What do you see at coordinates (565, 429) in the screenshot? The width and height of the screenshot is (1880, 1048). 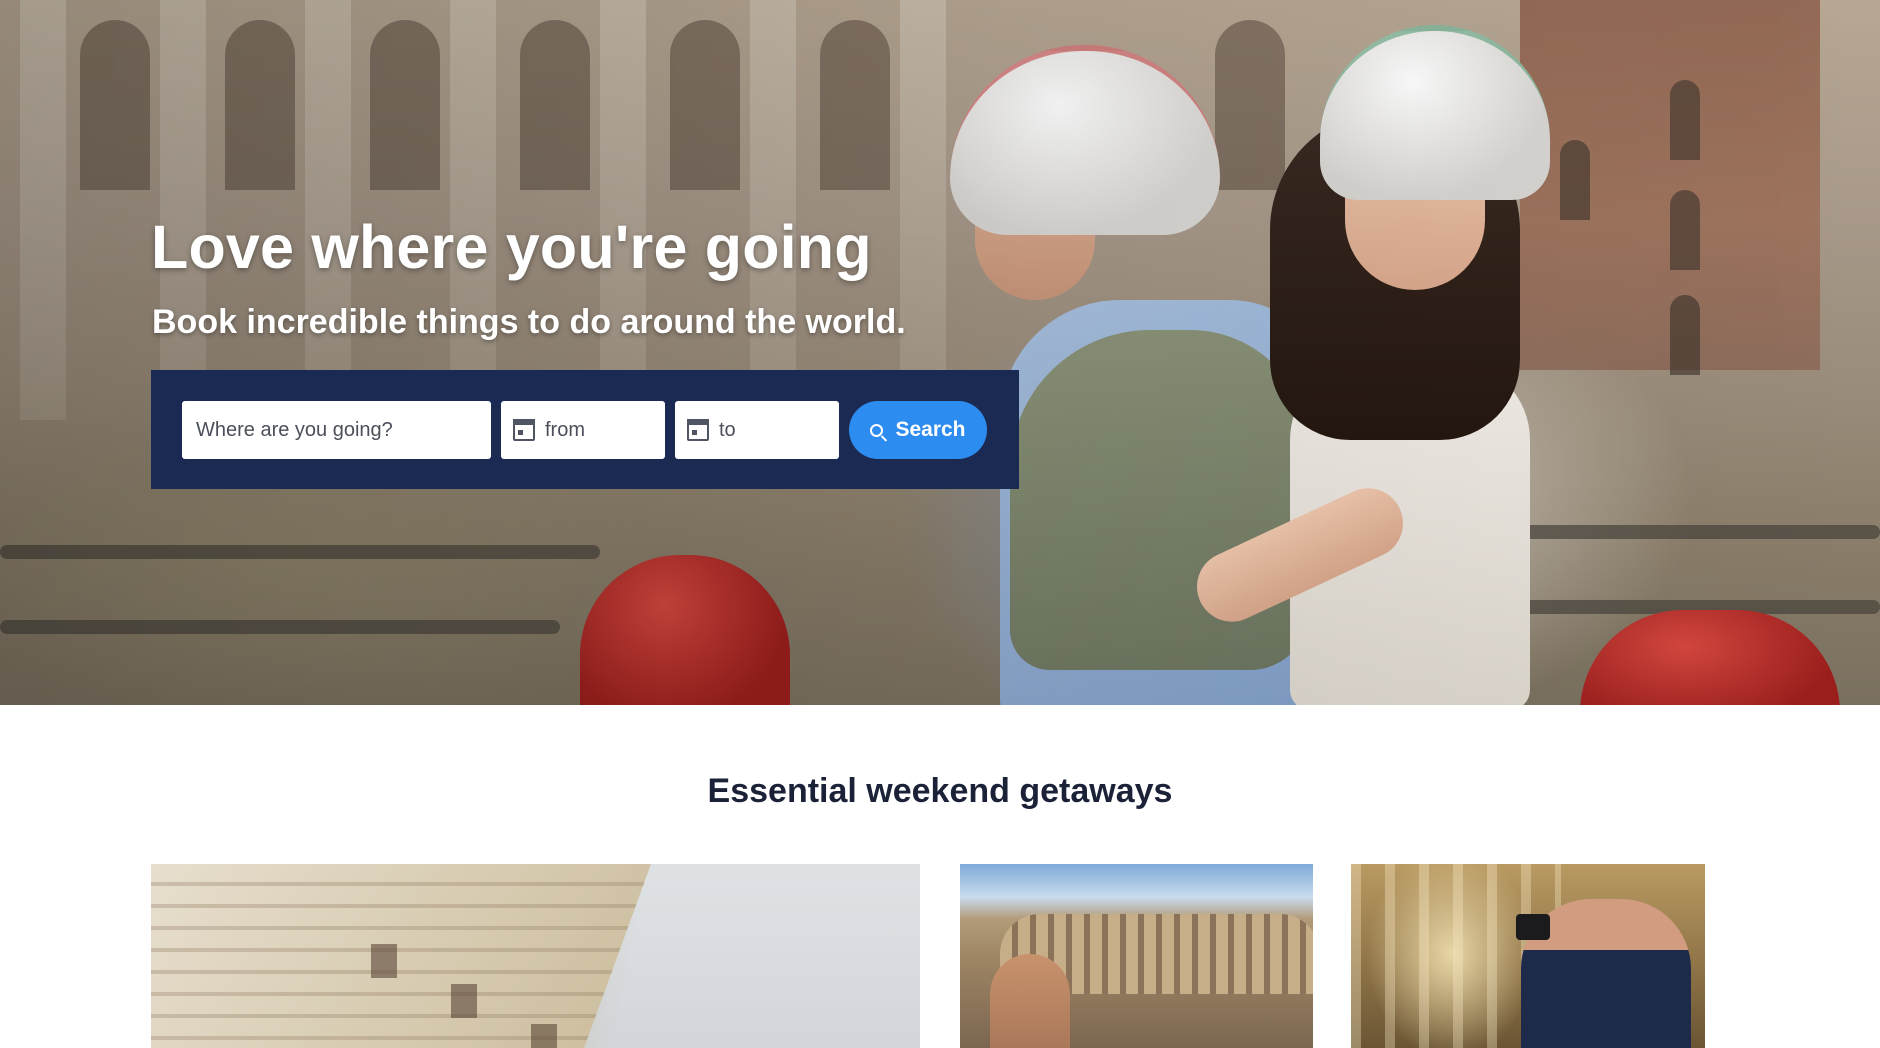 I see `from-date-placeholder: from` at bounding box center [565, 429].